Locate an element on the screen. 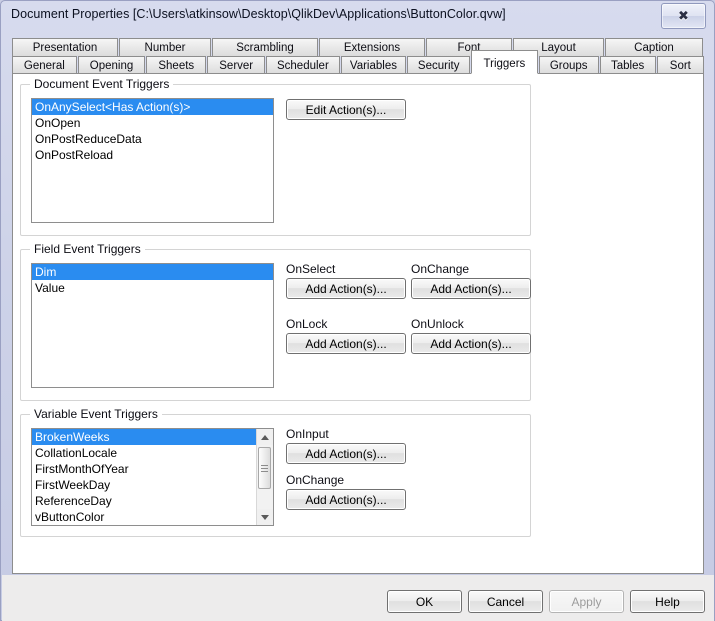  tab-general: General is located at coordinates (44, 65).